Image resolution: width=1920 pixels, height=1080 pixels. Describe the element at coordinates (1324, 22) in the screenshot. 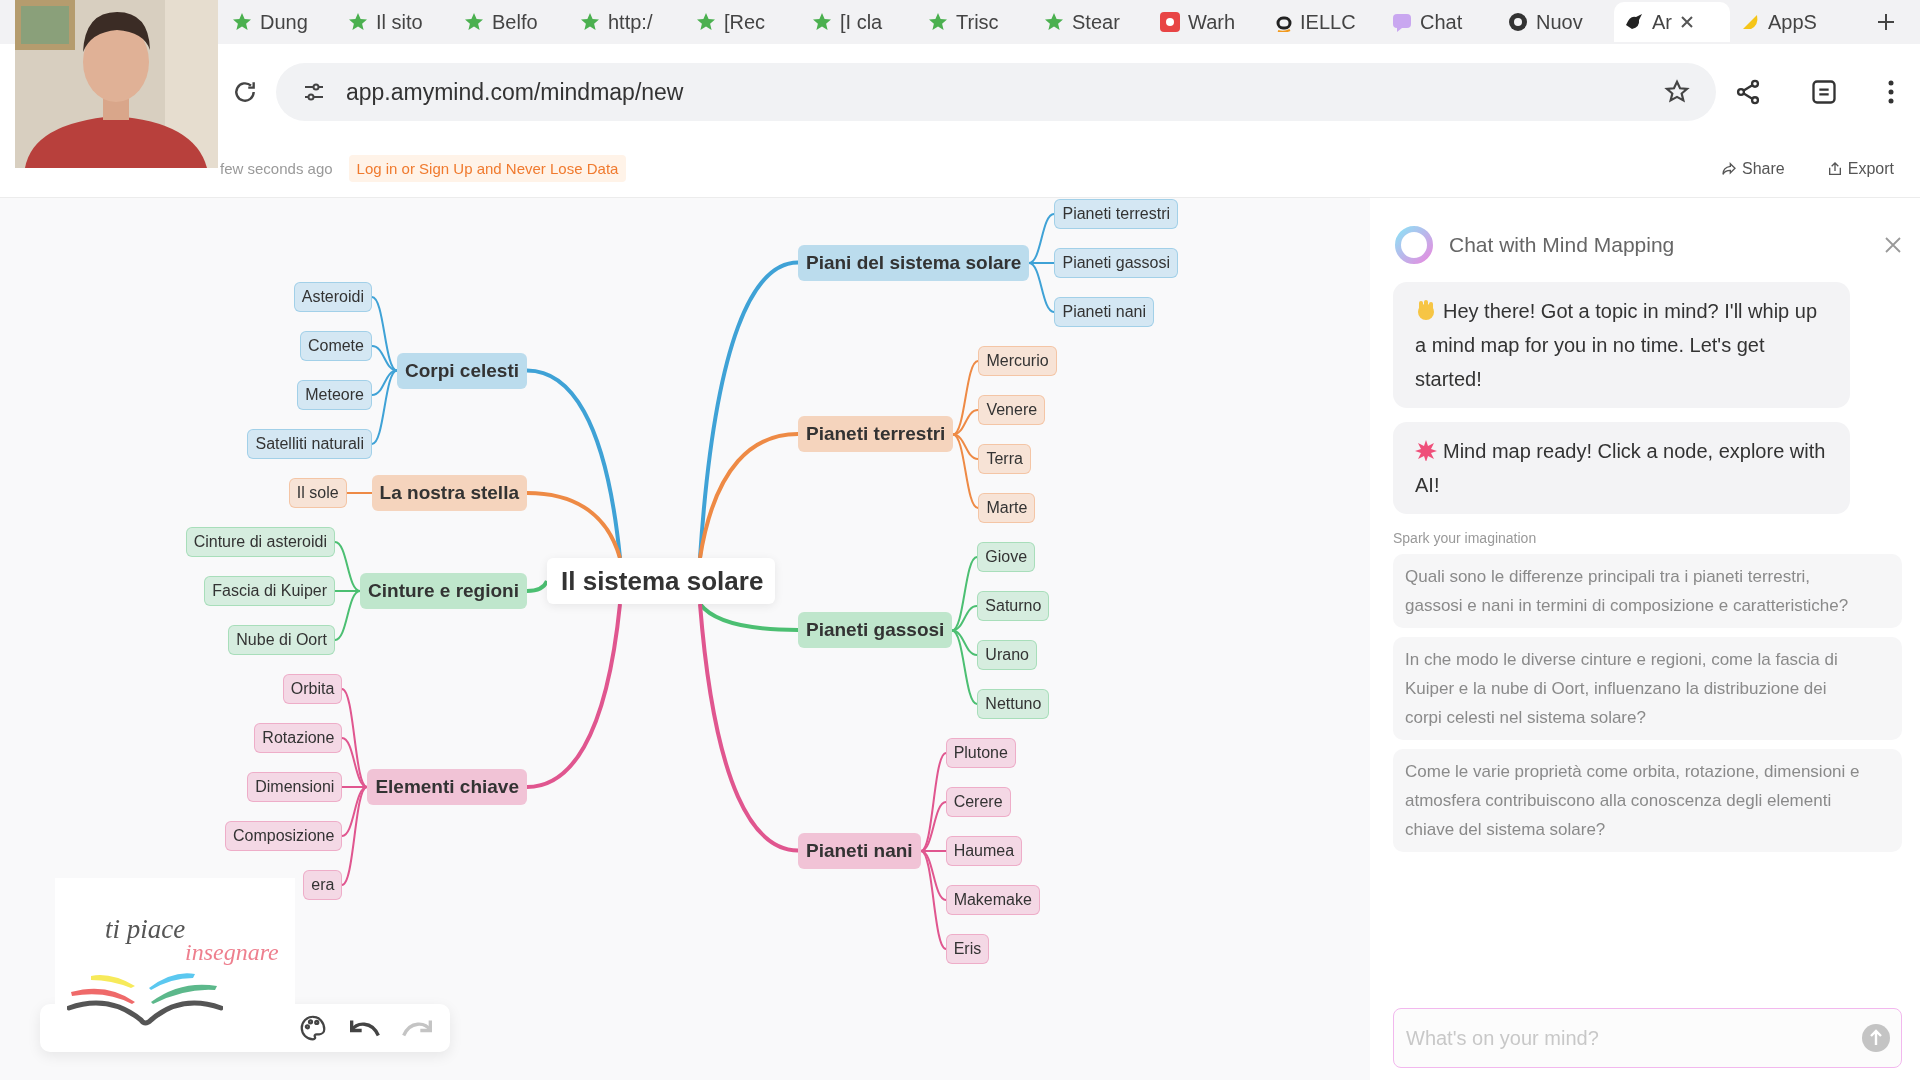

I see `browser-tab: IELLC` at that location.